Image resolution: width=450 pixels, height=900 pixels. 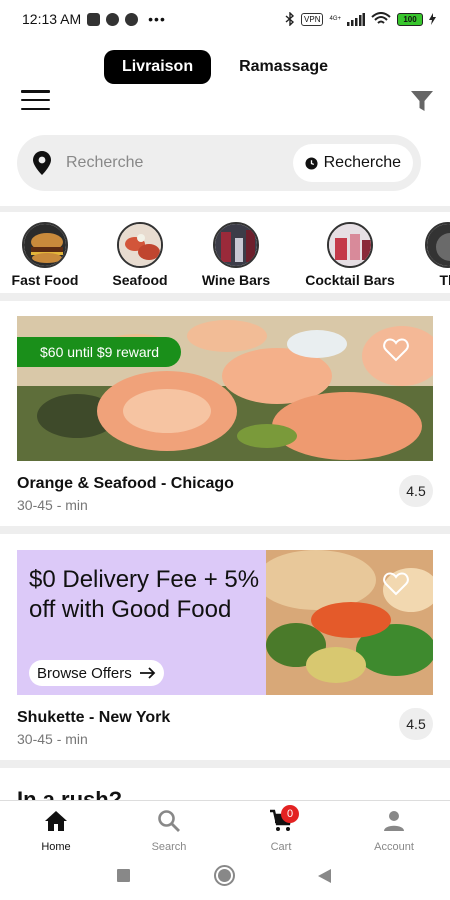 What do you see at coordinates (224, 875) in the screenshot?
I see `home-circle-icon` at bounding box center [224, 875].